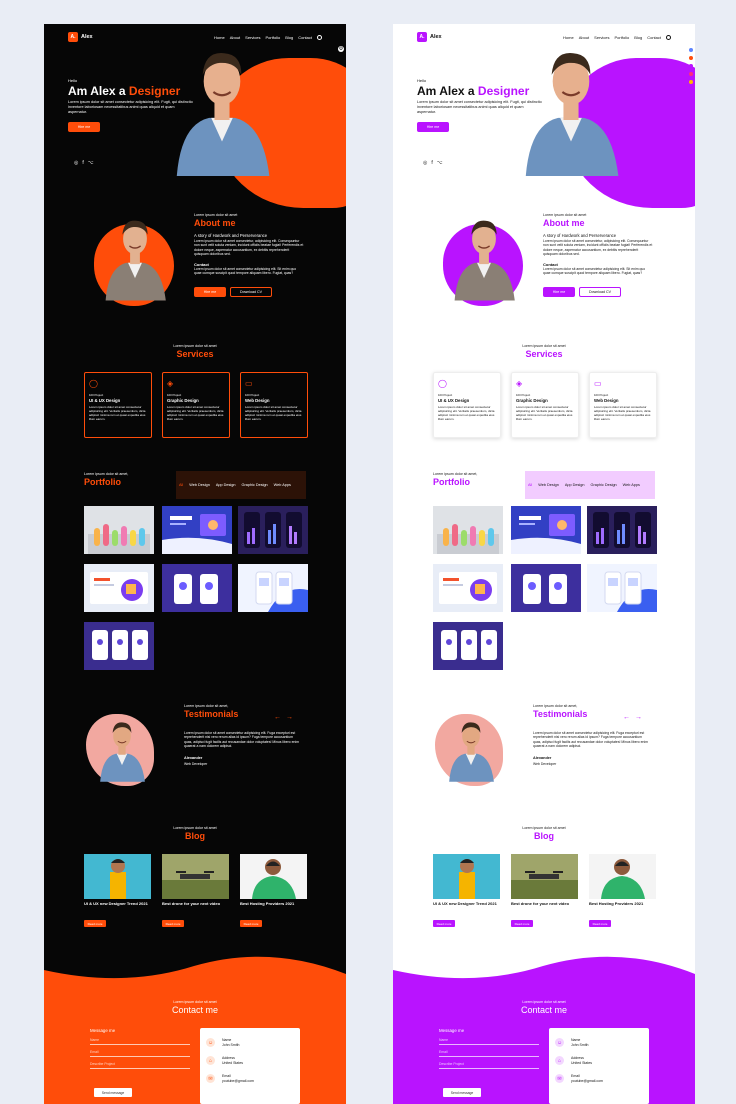 The width and height of the screenshot is (736, 1104). Describe the element at coordinates (341, 49) in the screenshot. I see `gear-icon: ⚙` at that location.